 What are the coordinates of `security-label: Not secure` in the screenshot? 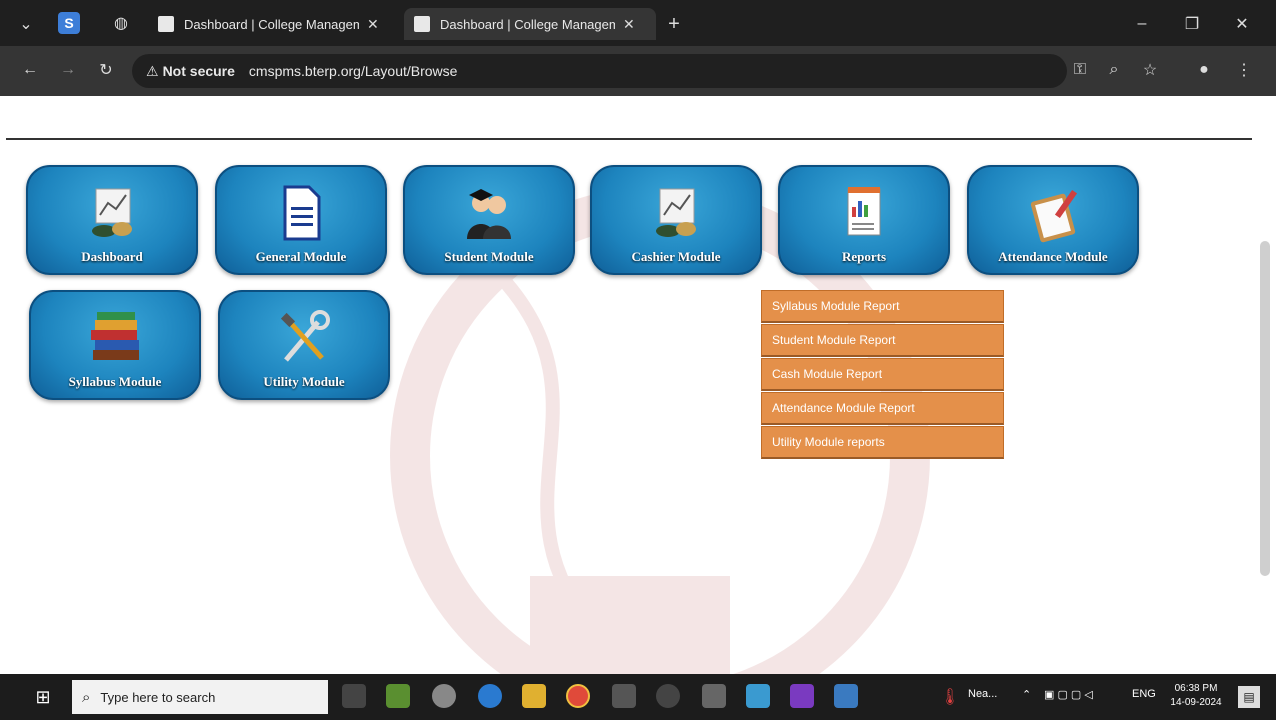 It's located at (199, 71).